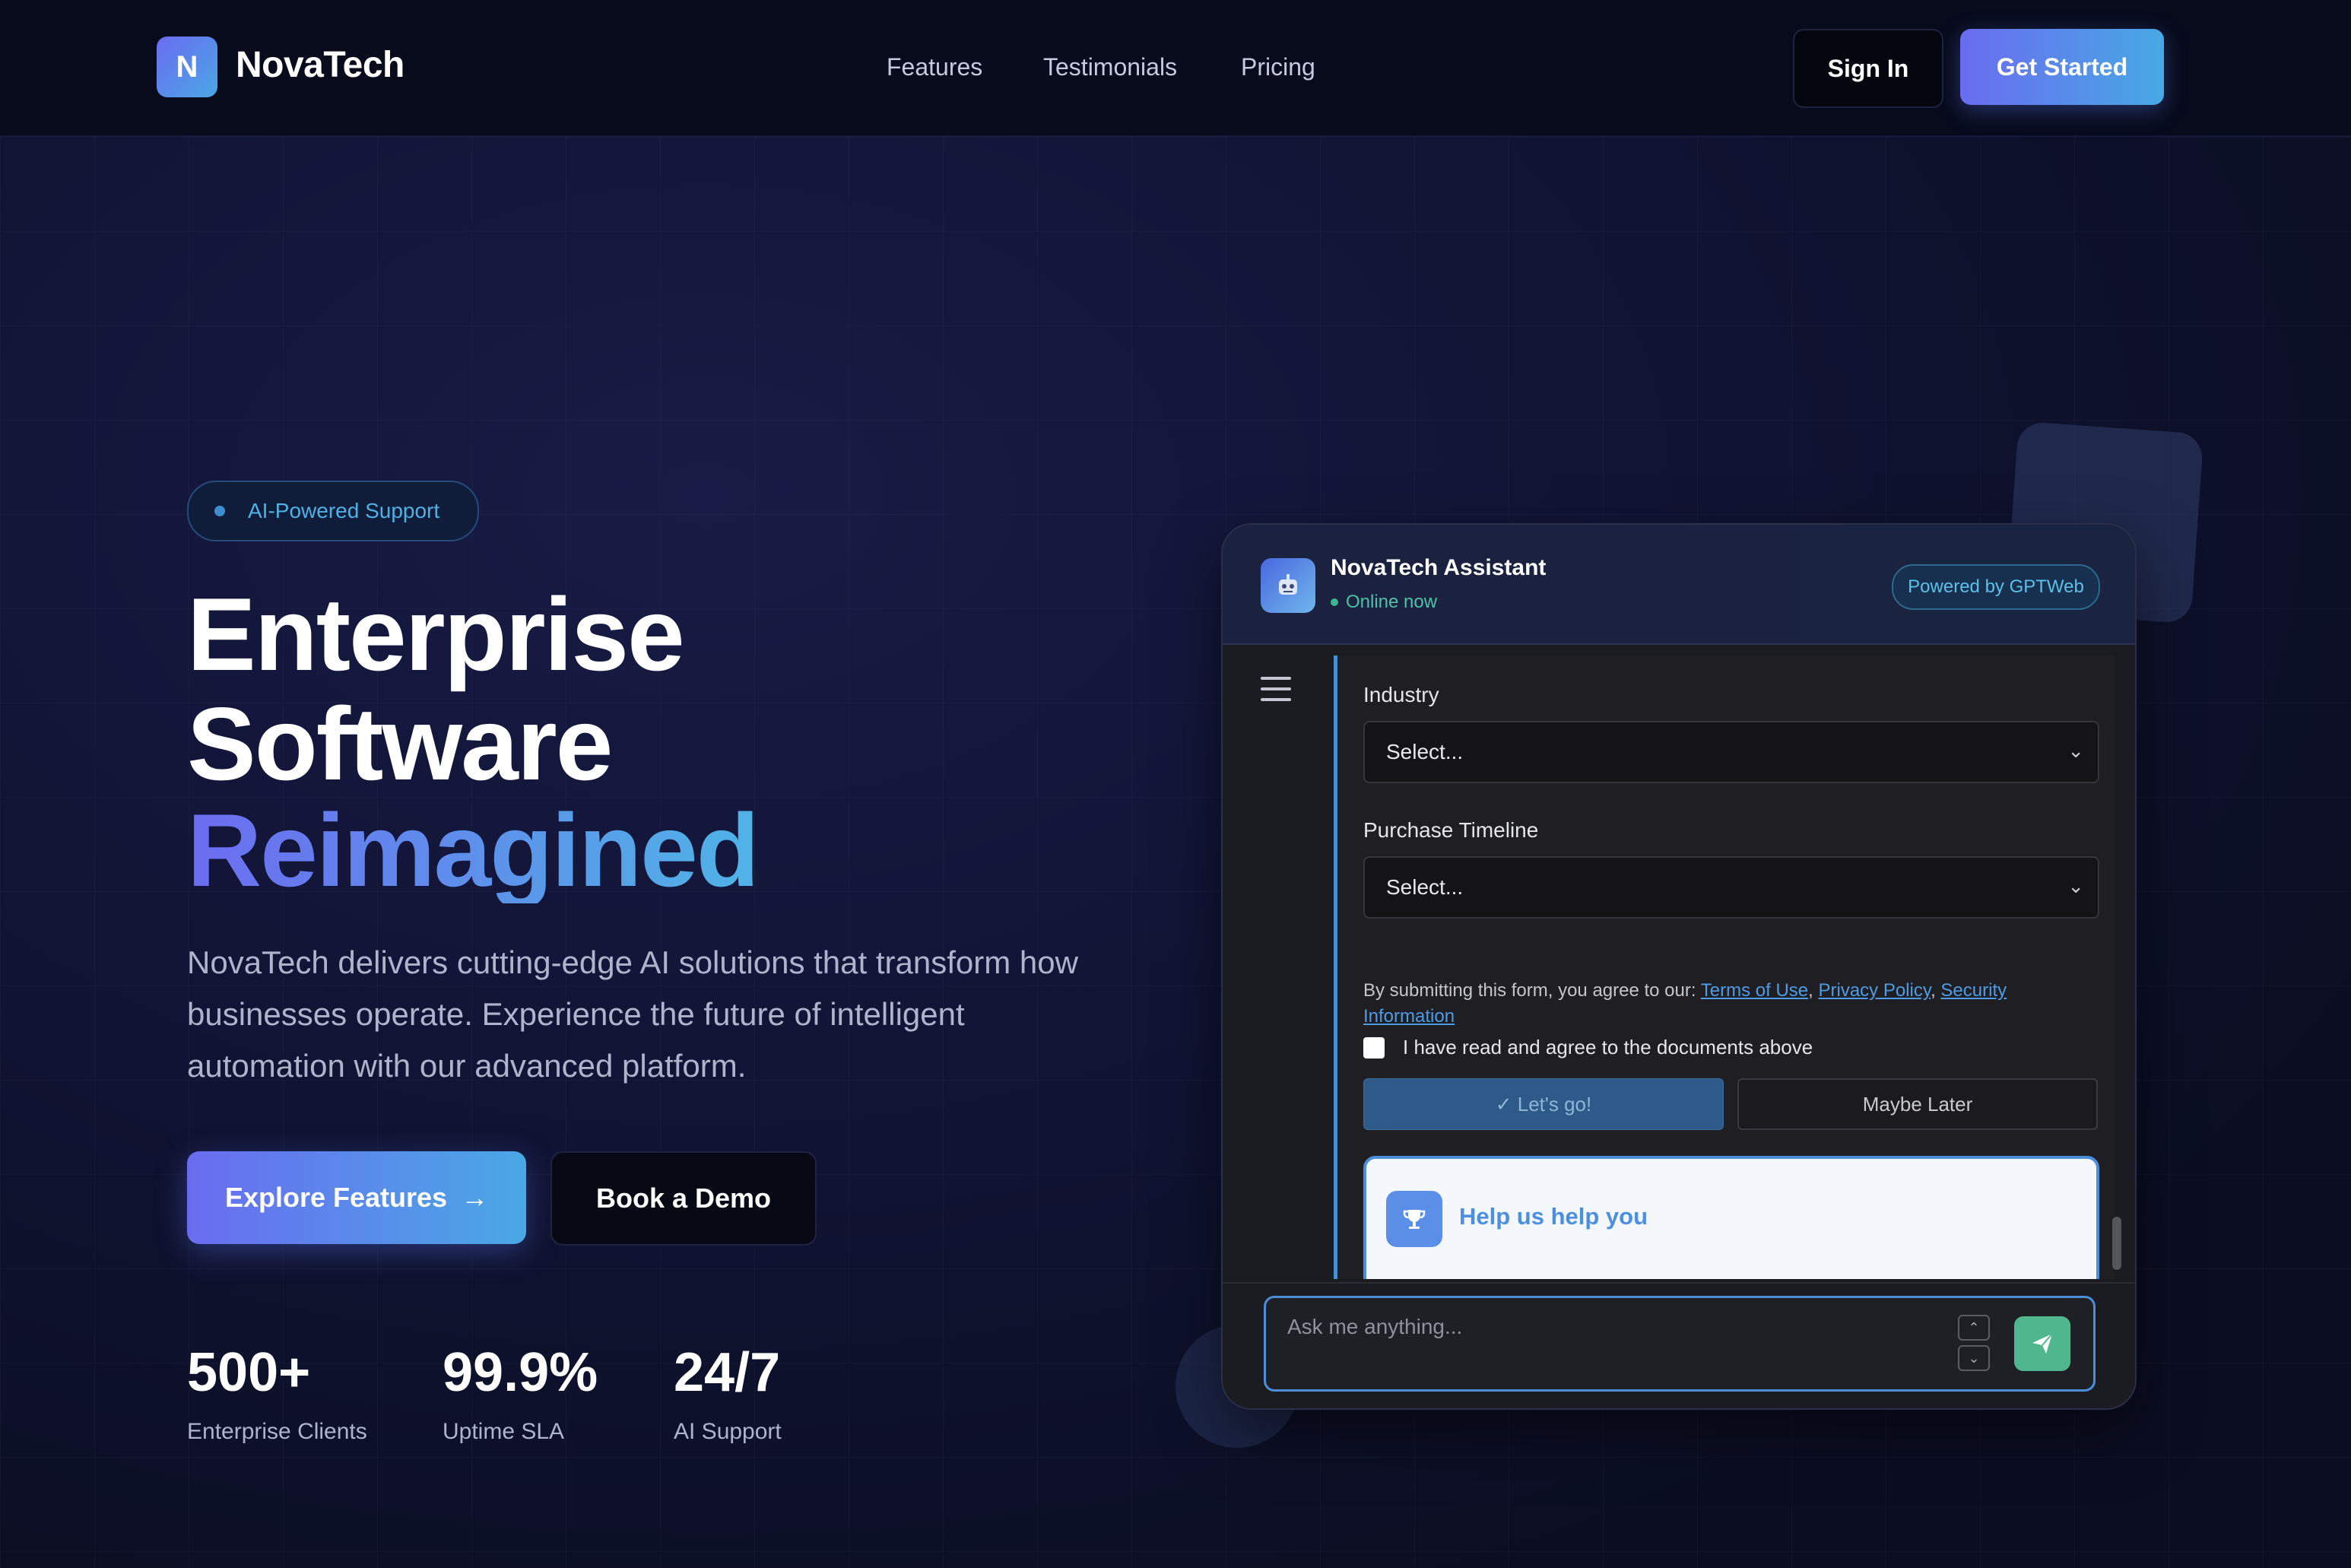 The image size is (2351, 1568). What do you see at coordinates (1334, 602) in the screenshot?
I see `online-dot-icon` at bounding box center [1334, 602].